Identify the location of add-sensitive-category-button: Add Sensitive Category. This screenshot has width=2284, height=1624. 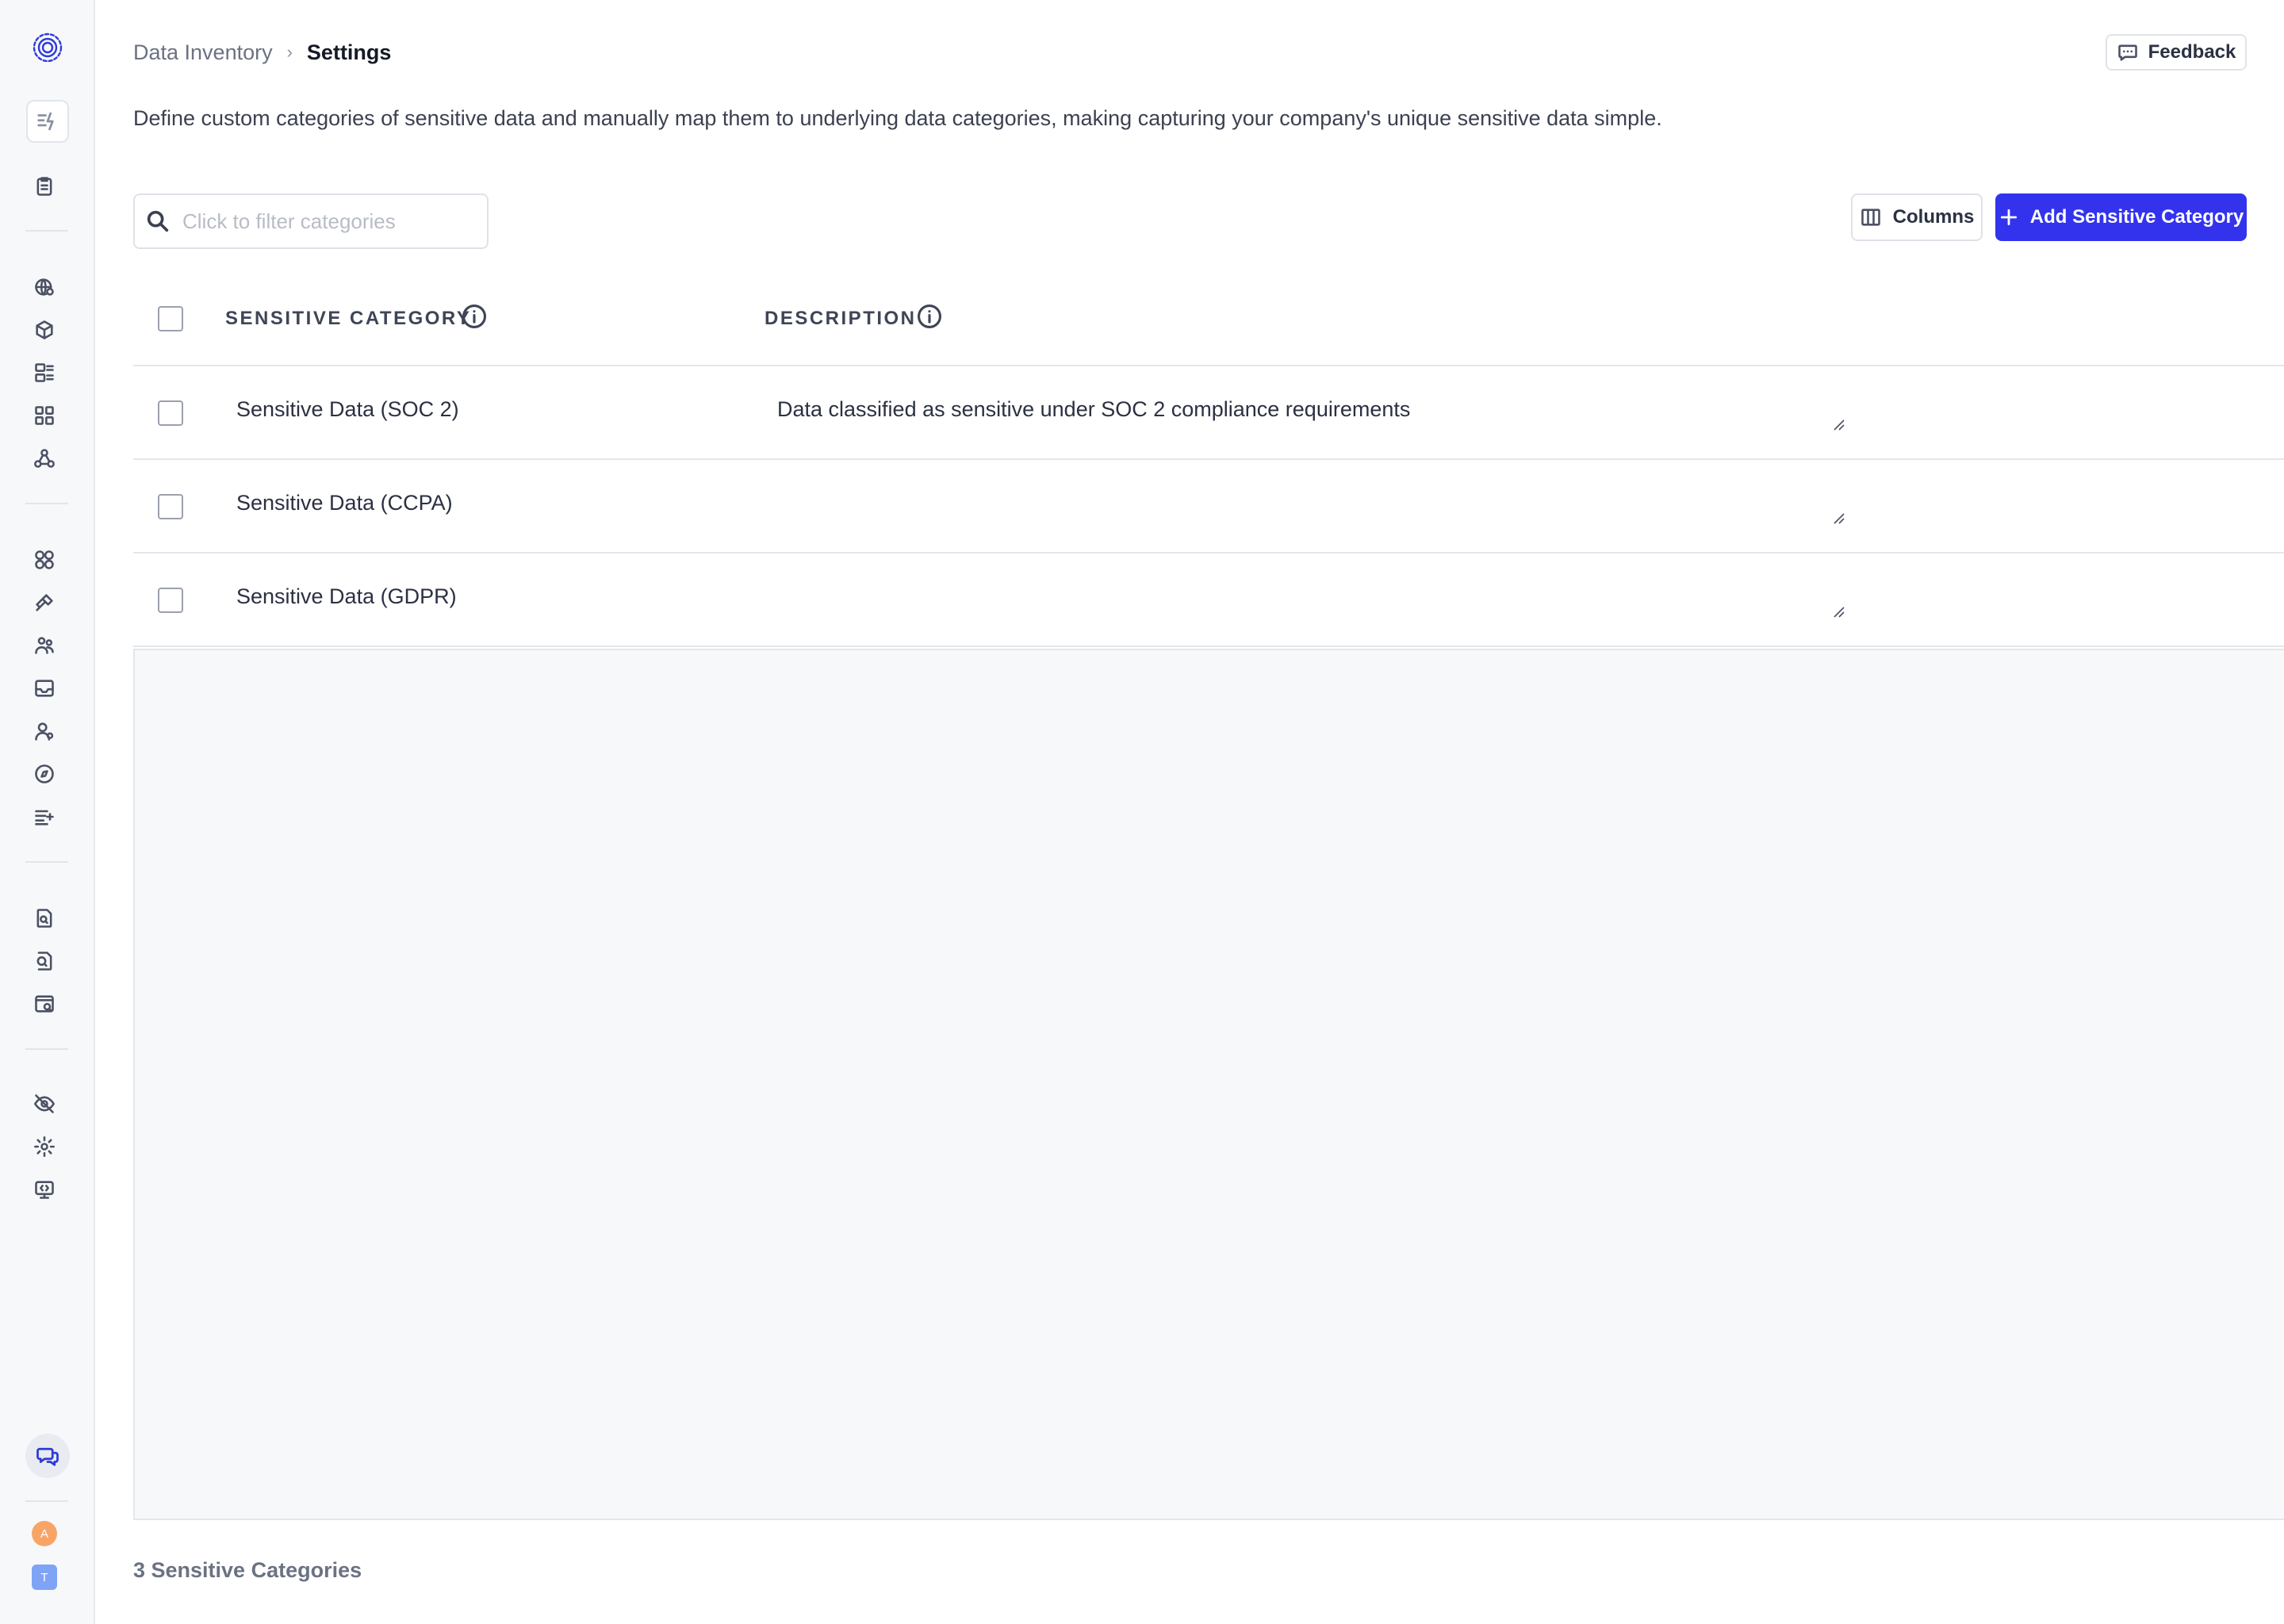
(2121, 217).